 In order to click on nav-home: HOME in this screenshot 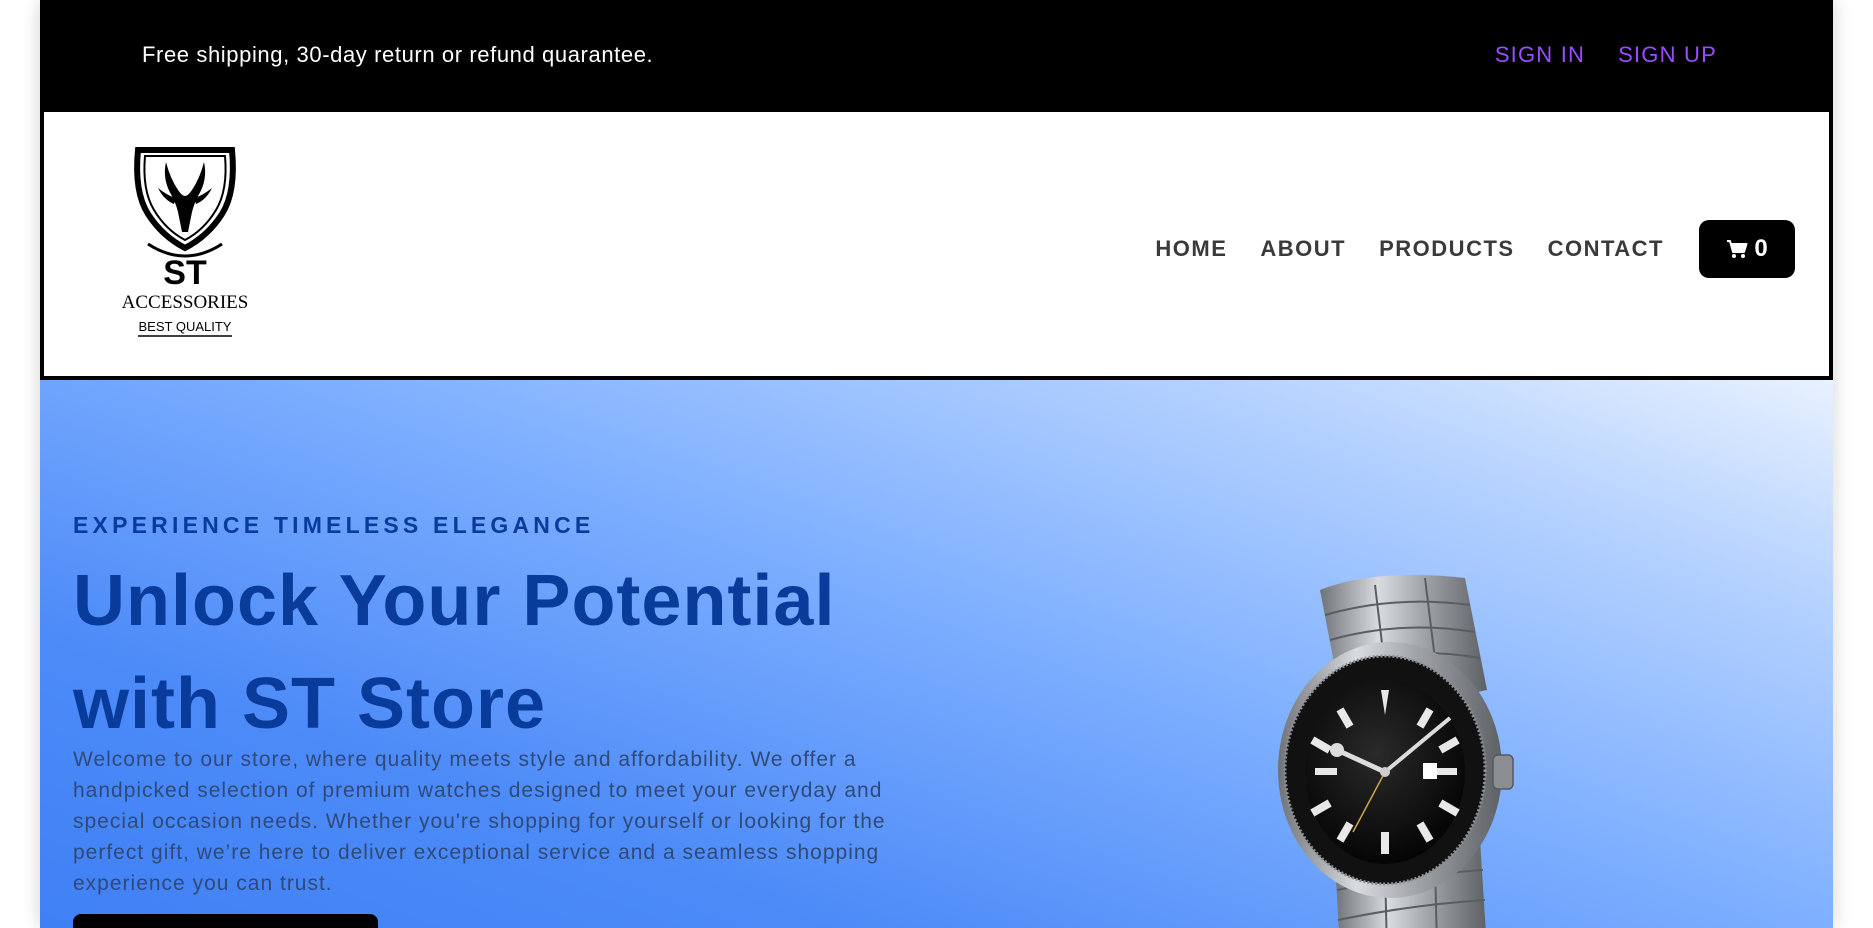, I will do `click(1191, 249)`.